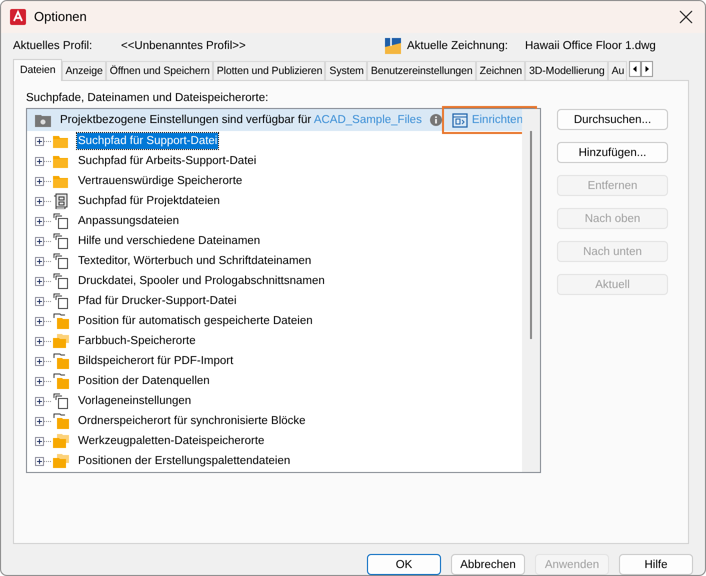 Image resolution: width=706 pixels, height=576 pixels. I want to click on tree-item: Suchpfad für Arbeits-Support-Datei, so click(167, 161).